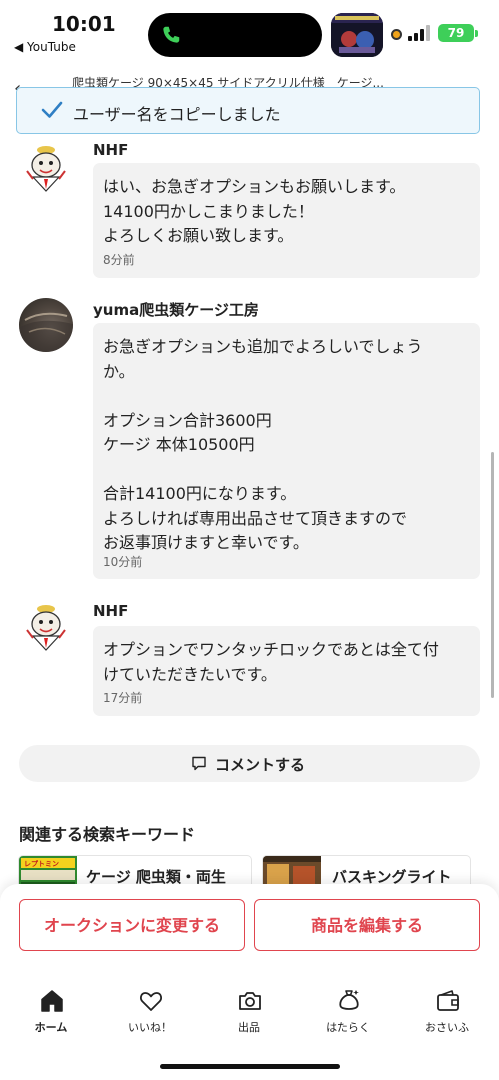 The image size is (499, 1080). I want to click on comment-username: yuma爬虫類ケージ工房, so click(176, 309).